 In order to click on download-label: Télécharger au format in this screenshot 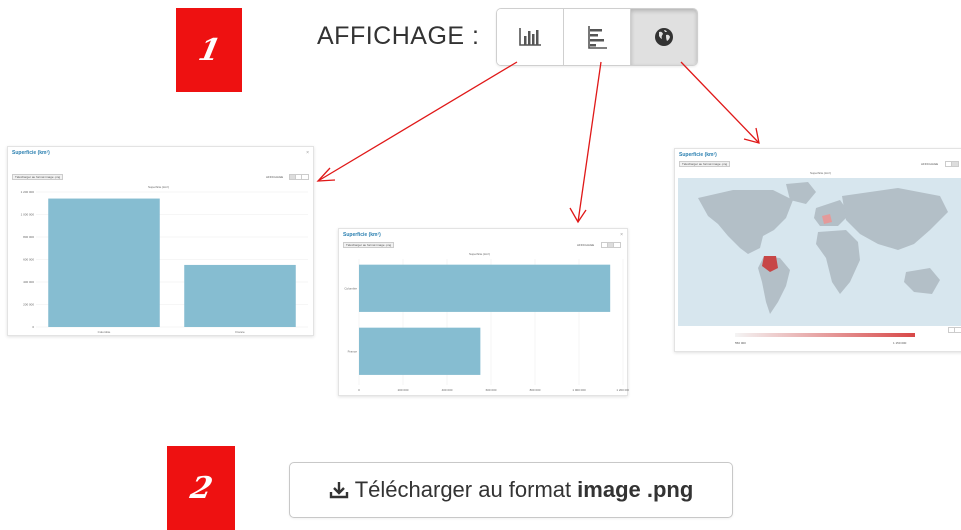, I will do `click(463, 489)`.